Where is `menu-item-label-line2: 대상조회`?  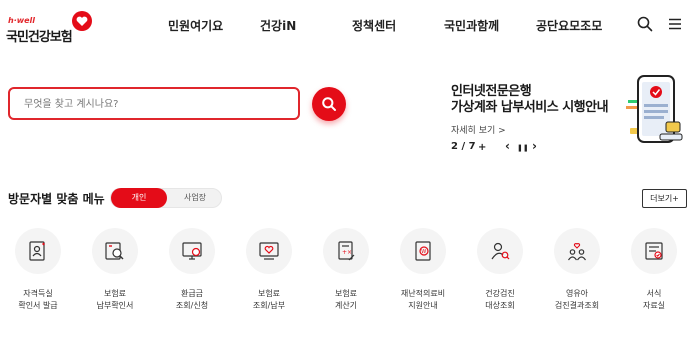
menu-item-label-line2: 대상조회 is located at coordinates (500, 305).